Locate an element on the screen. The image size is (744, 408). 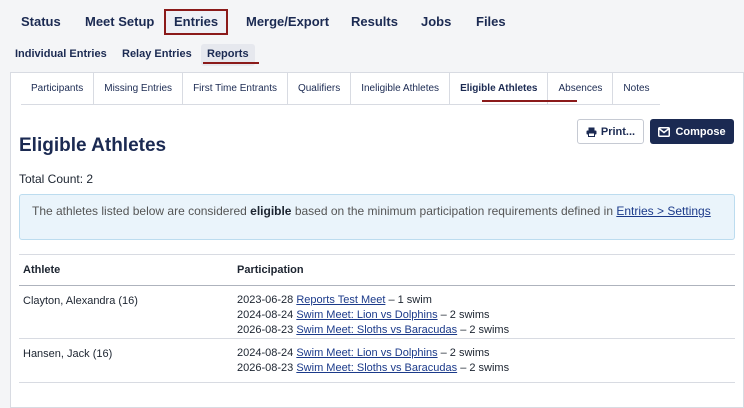
tab-results: Results is located at coordinates (374, 22).